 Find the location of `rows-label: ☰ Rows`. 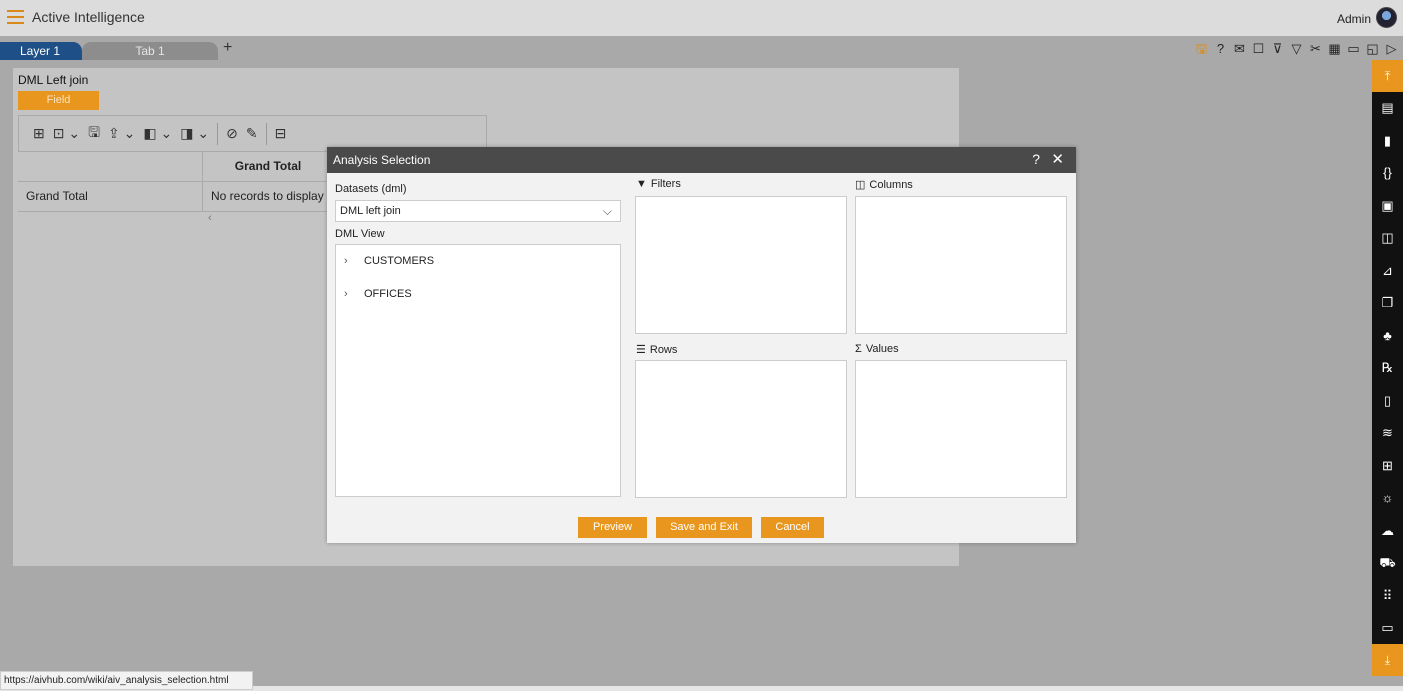

rows-label: ☰ Rows is located at coordinates (657, 350).